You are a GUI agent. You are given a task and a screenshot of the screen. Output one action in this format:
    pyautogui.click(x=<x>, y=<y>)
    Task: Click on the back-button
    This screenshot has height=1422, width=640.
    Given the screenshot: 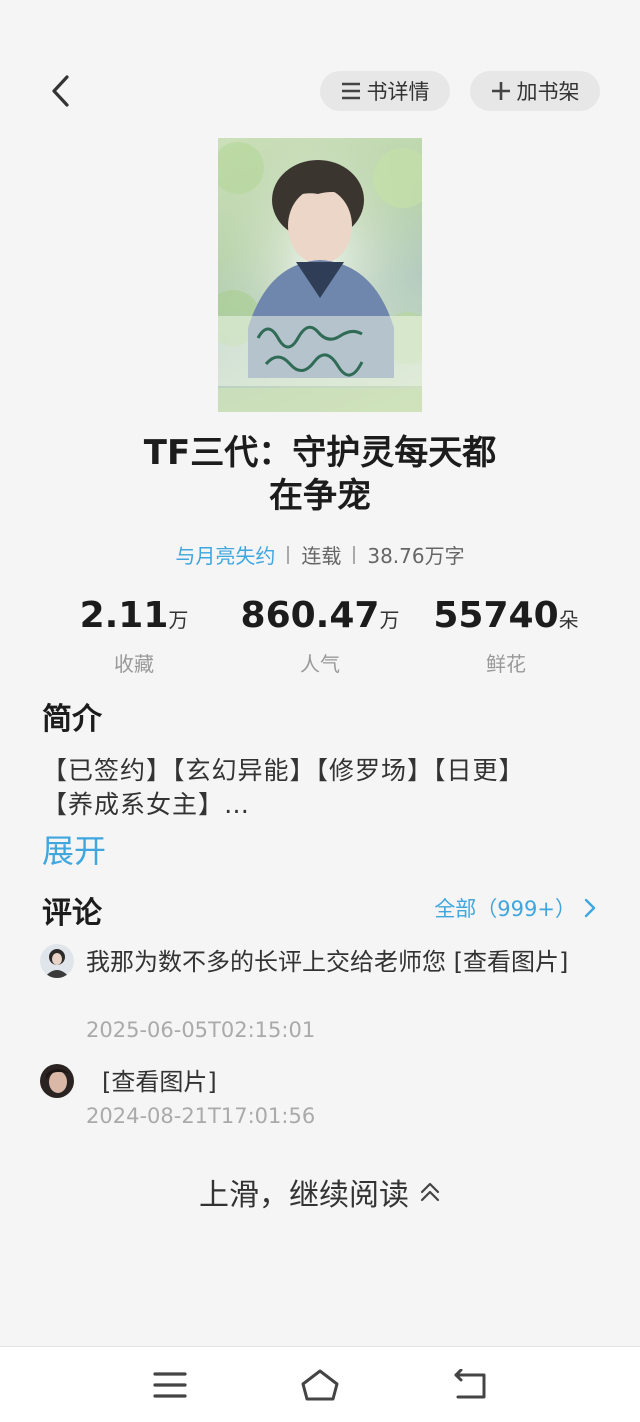 What is the action you would take?
    pyautogui.click(x=61, y=91)
    